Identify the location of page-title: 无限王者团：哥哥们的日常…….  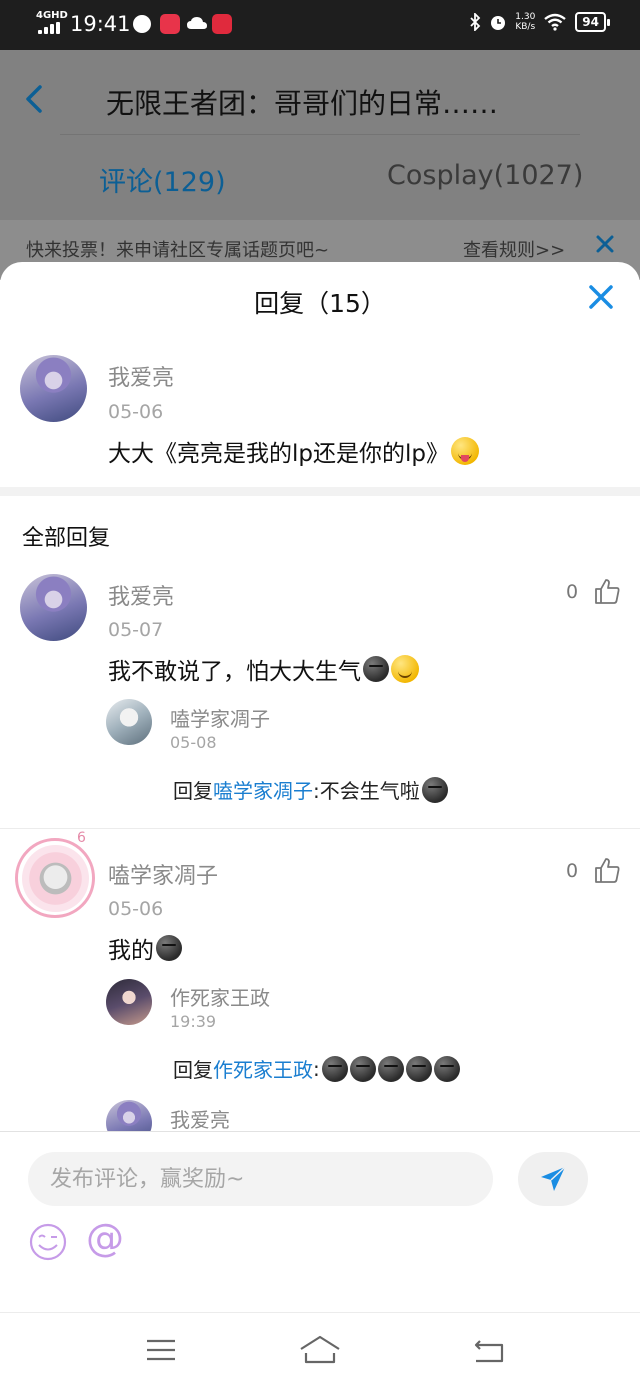
(302, 103).